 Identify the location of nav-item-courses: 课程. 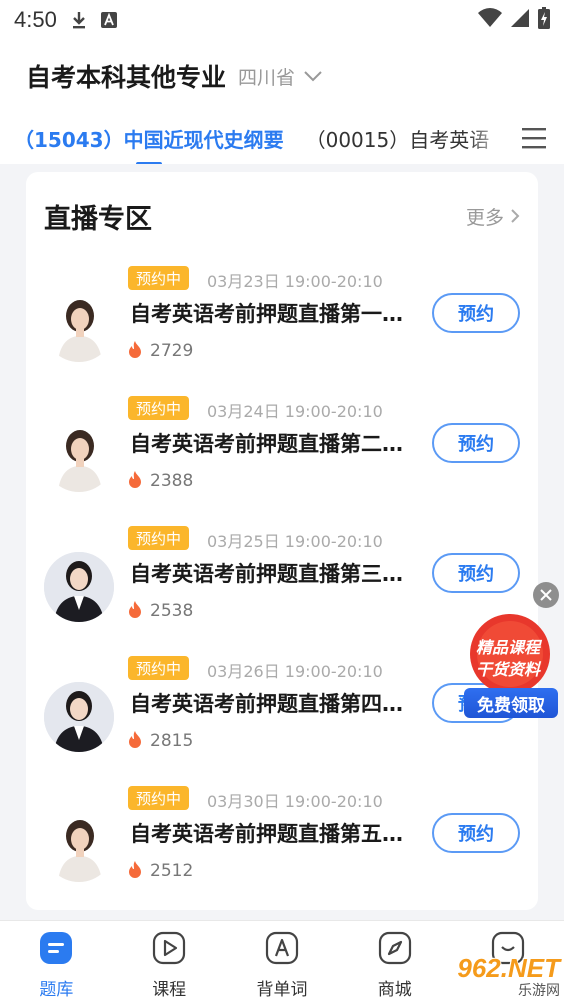
(169, 962).